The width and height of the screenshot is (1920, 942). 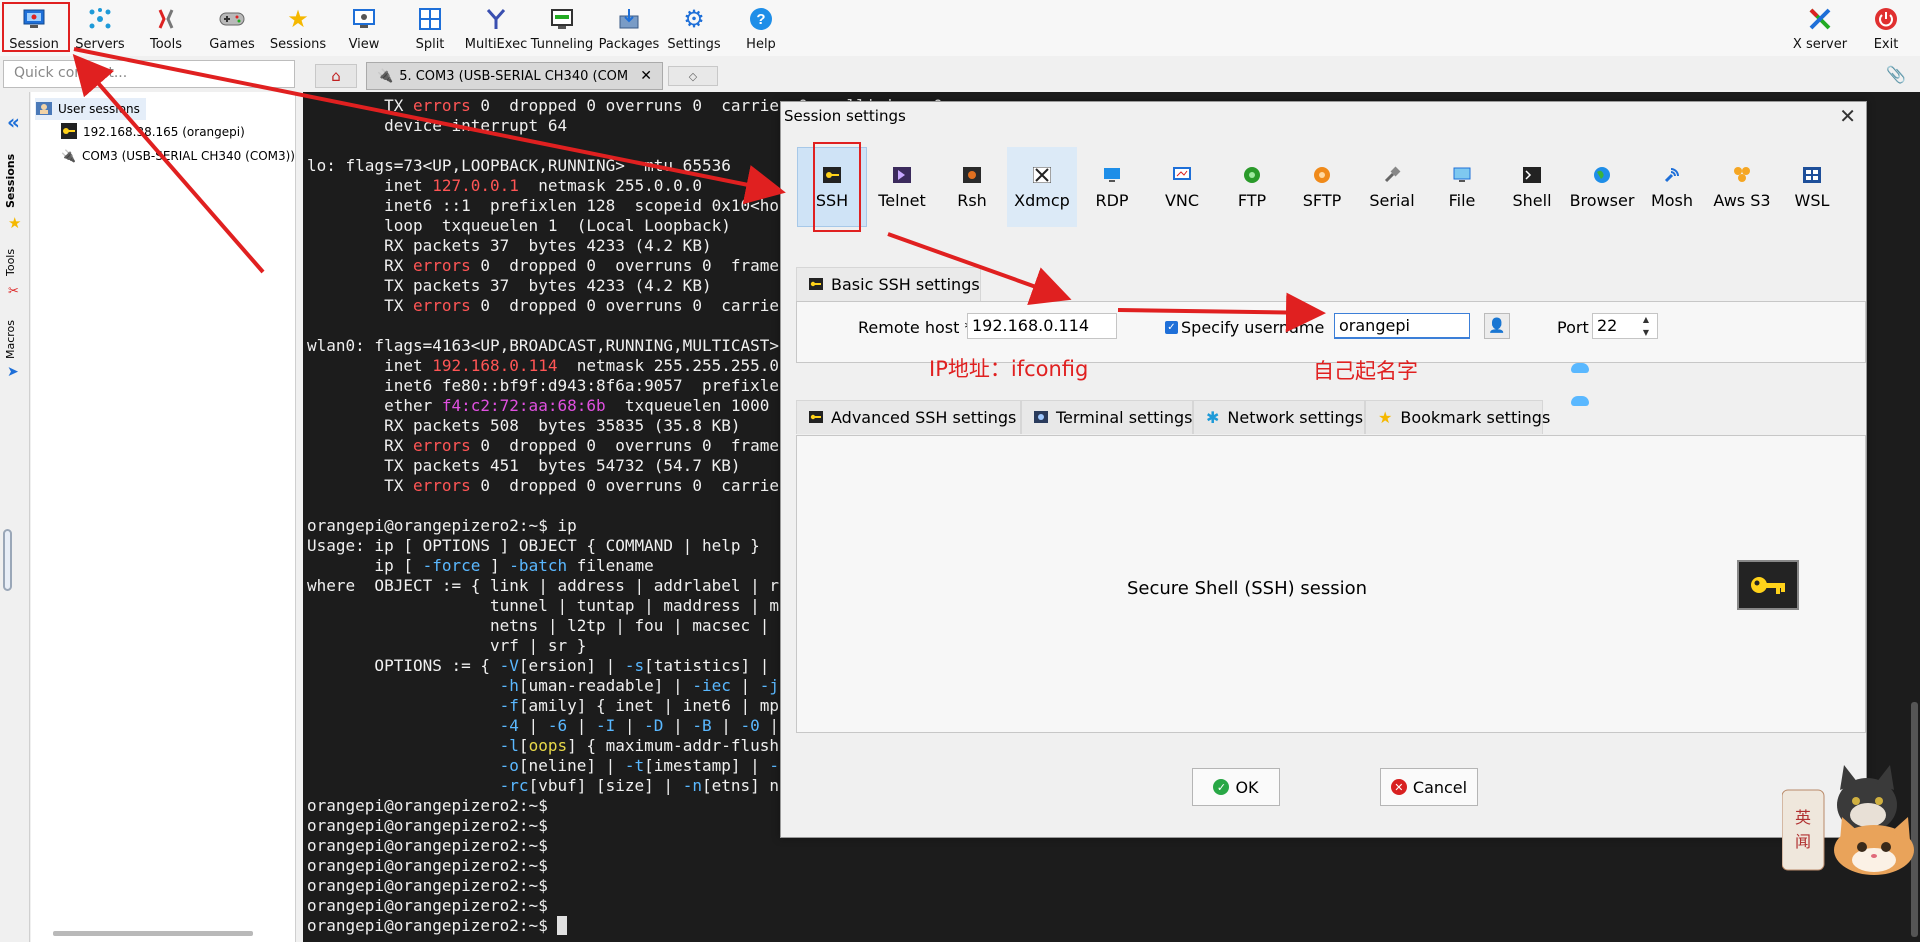 I want to click on tab-com3-session: 🔌 5. COM3 (USB-SERIAL CH340 (COM ✕, so click(x=514, y=76).